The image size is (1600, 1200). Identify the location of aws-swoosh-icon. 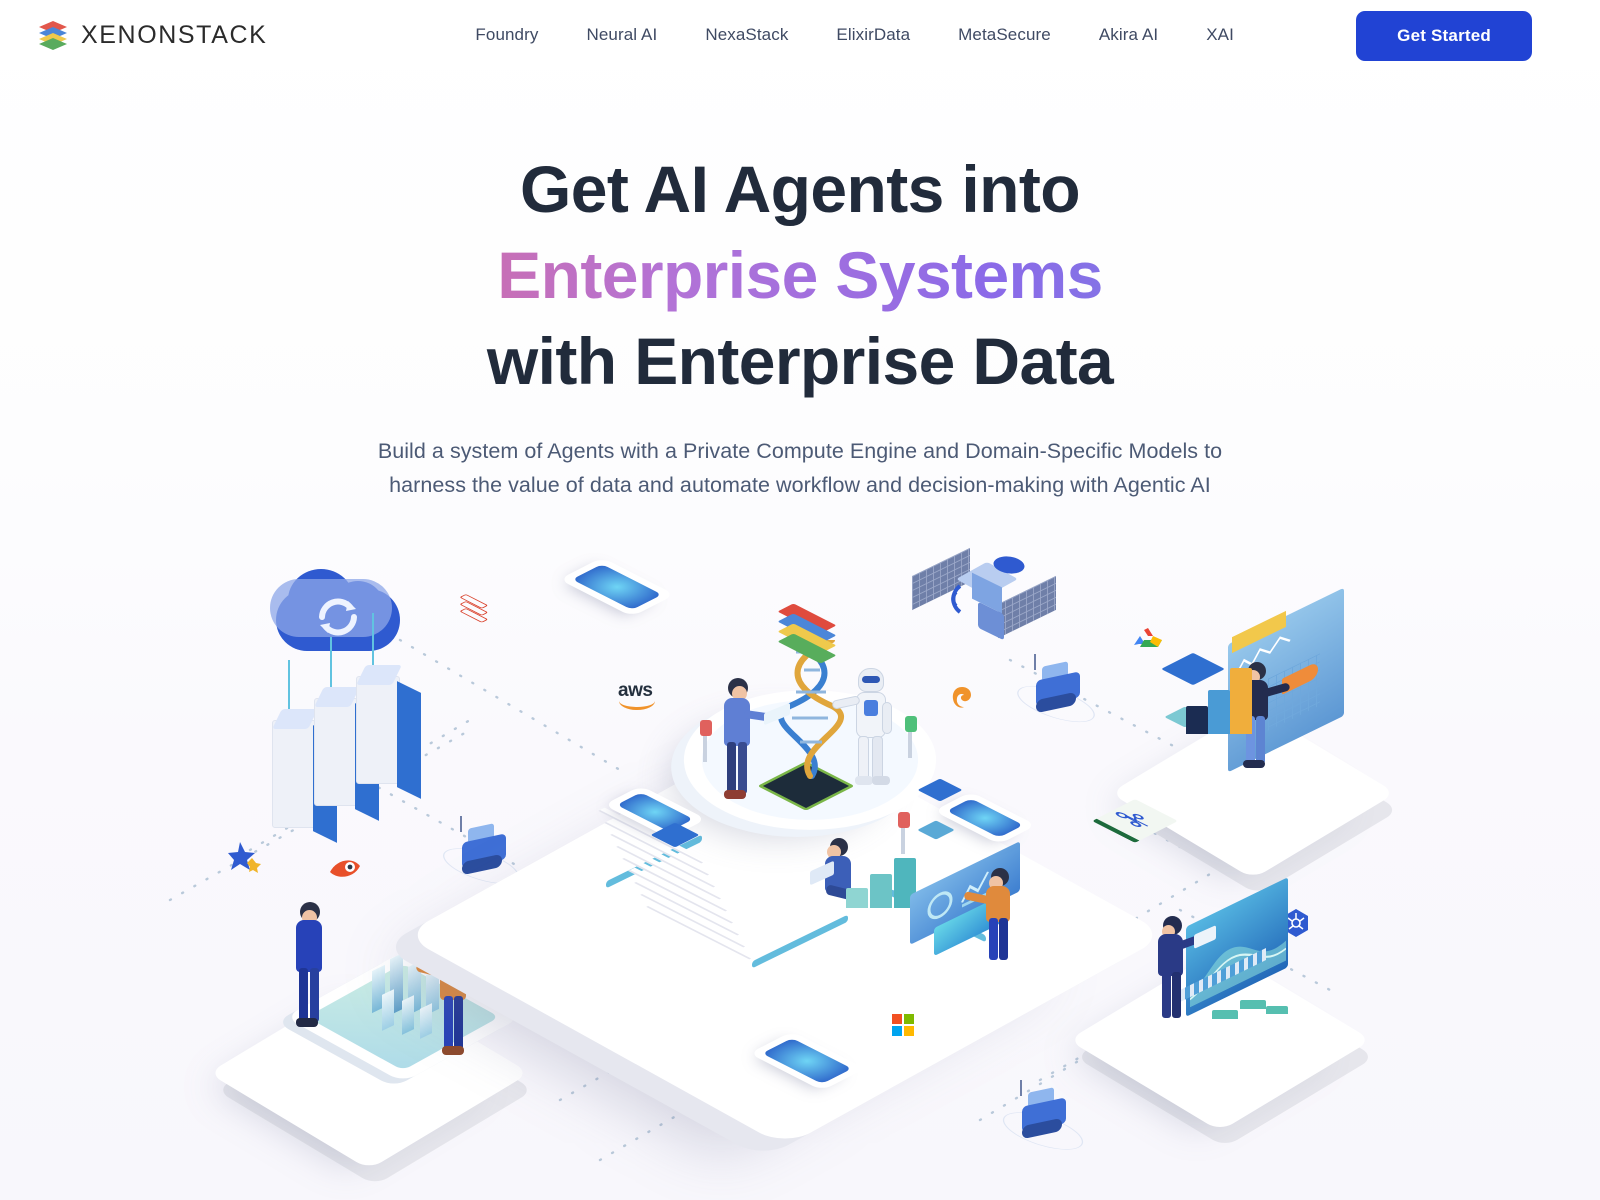
(637, 705).